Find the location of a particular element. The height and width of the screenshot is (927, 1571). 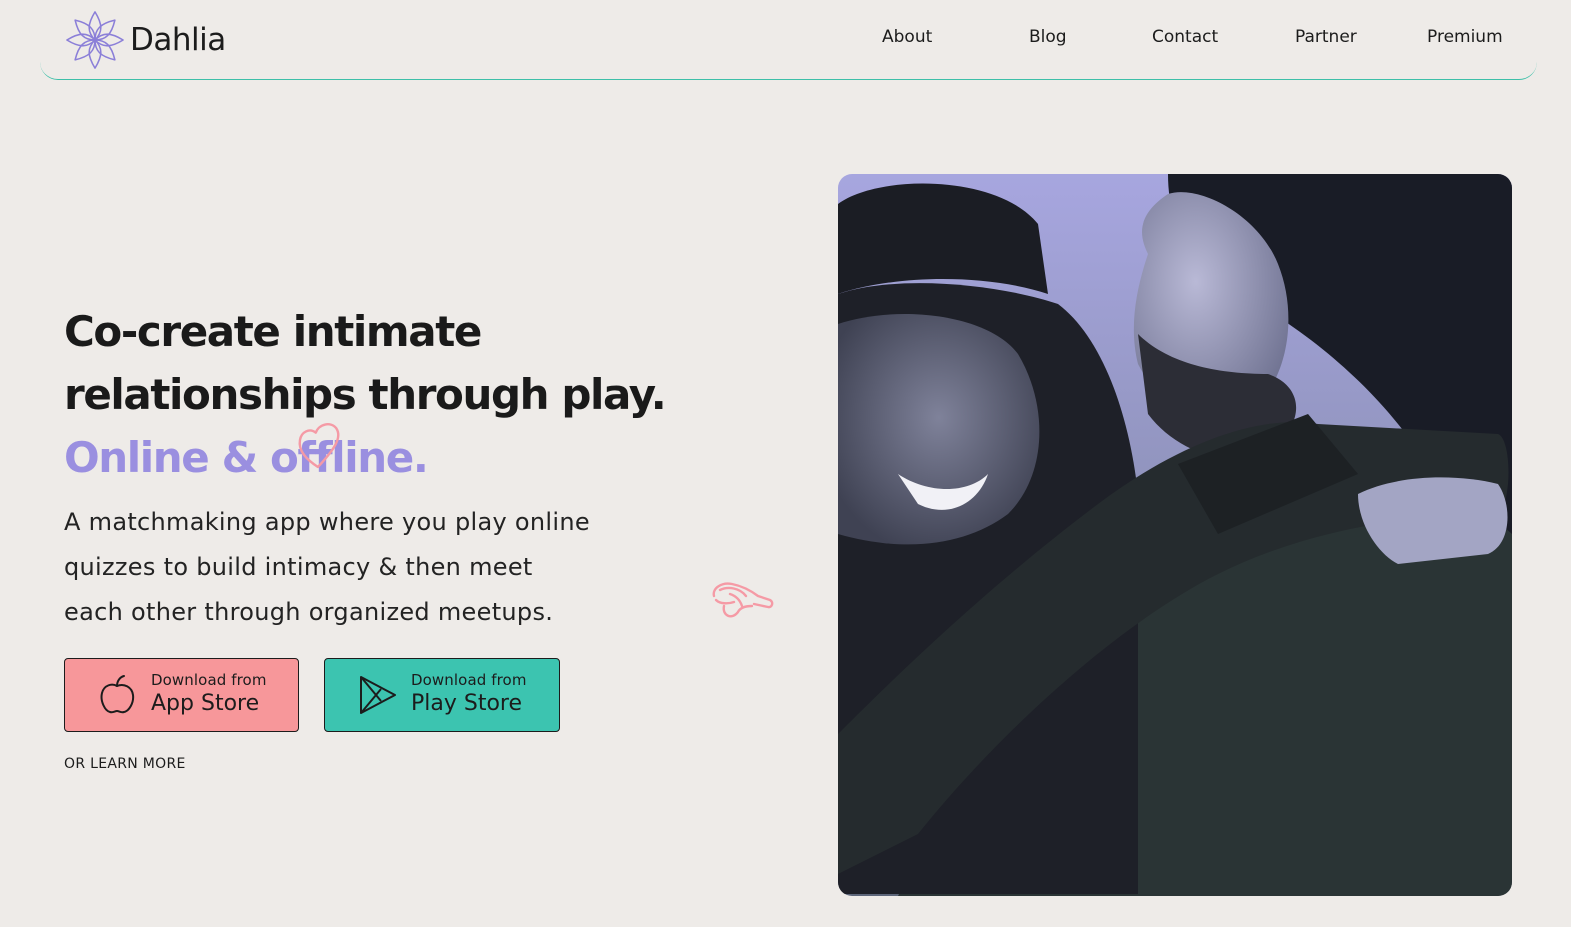

play-store-button-text: Download from Play Store is located at coordinates (469, 695).